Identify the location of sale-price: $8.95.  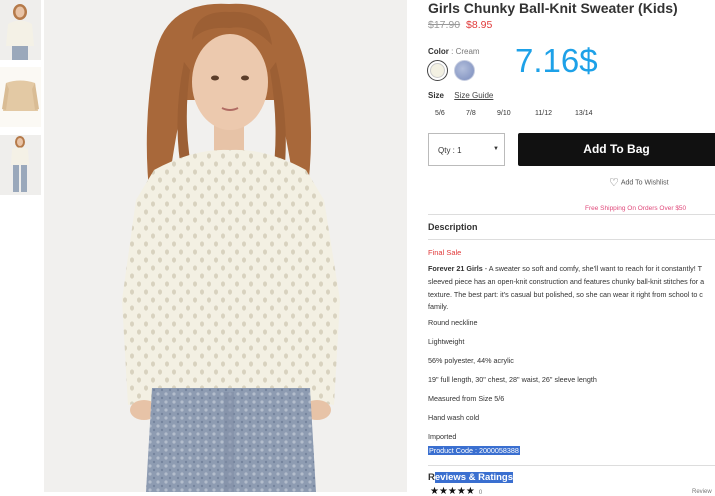
(479, 25).